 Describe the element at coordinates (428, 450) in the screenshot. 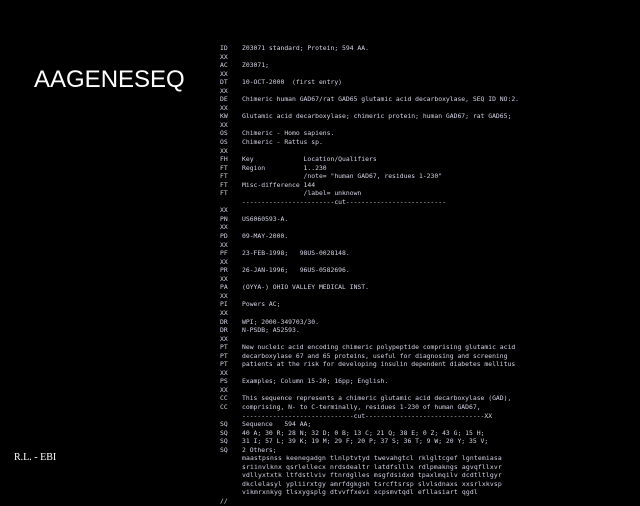

I see `entry-line: SQ 2 Others;` at that location.